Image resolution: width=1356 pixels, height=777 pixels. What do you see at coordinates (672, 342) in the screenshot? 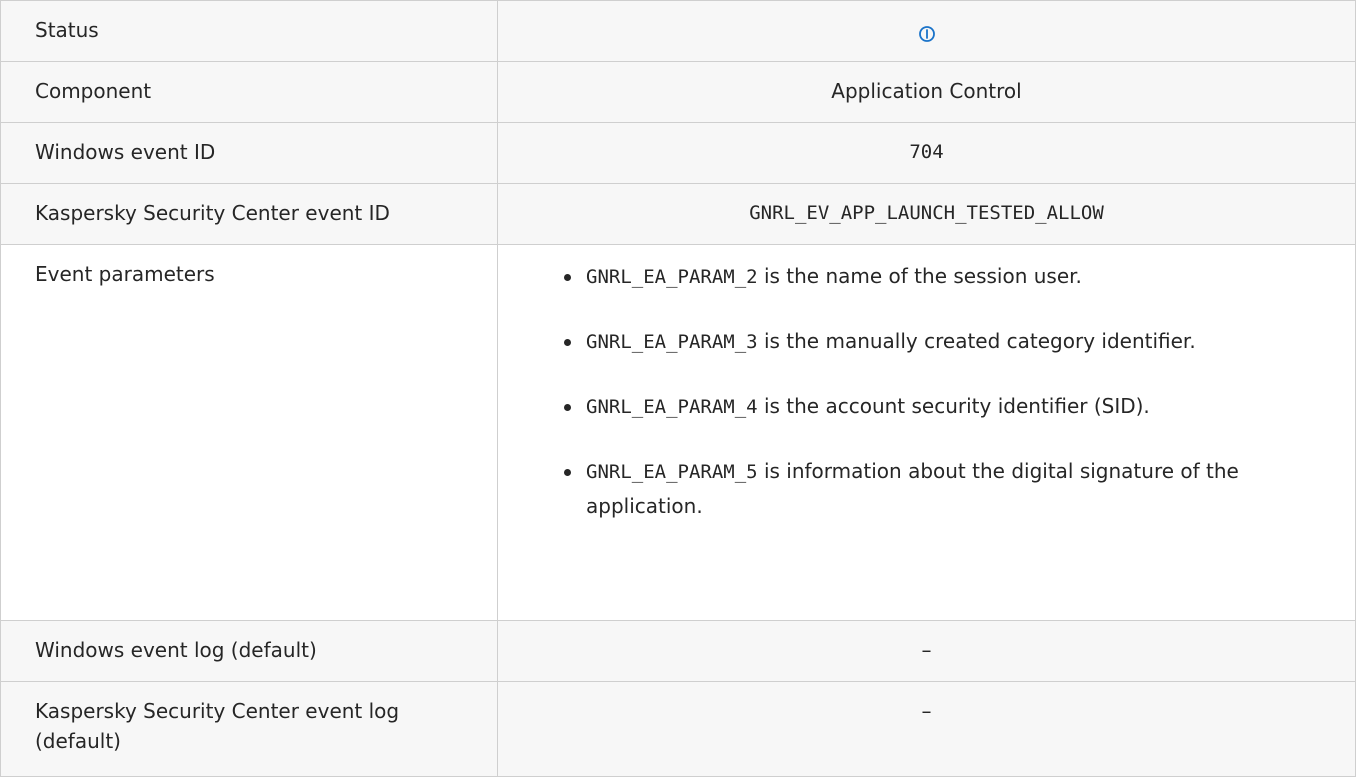
I see `param-code: GNRL_EA_PARAM_3` at bounding box center [672, 342].